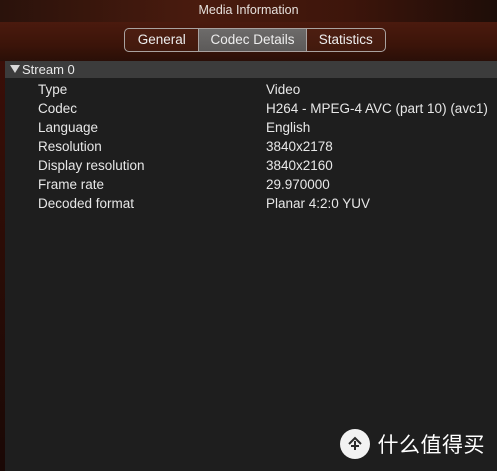 The width and height of the screenshot is (497, 471). I want to click on detail-key: Decoded format, so click(86, 203).